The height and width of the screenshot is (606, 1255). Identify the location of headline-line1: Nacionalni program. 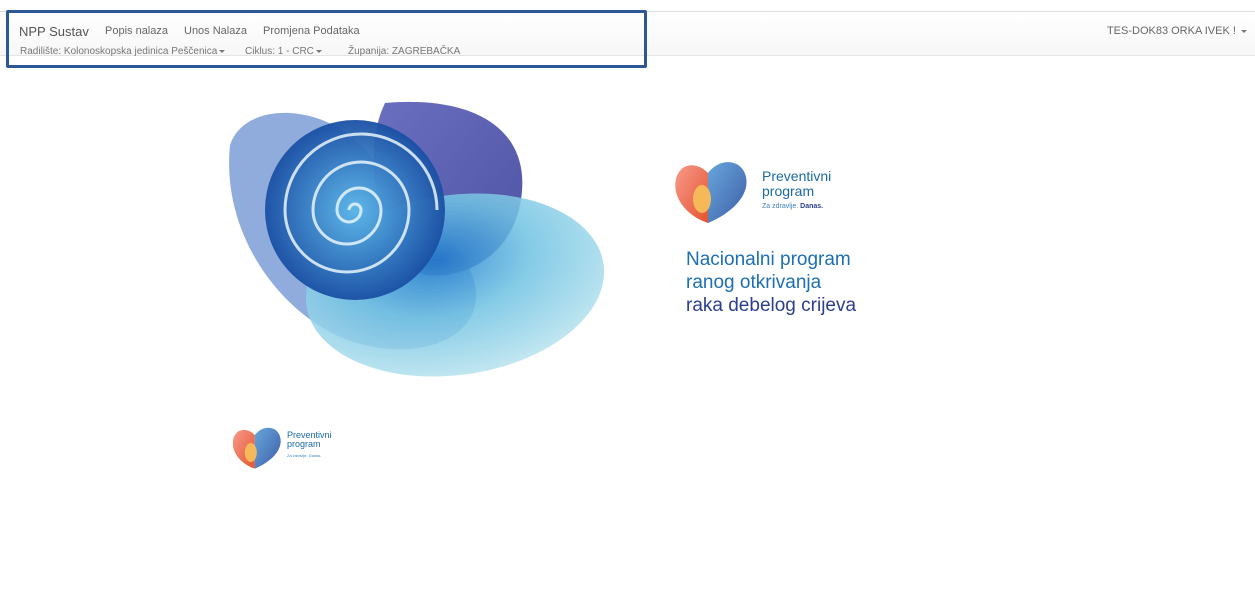
(768, 259).